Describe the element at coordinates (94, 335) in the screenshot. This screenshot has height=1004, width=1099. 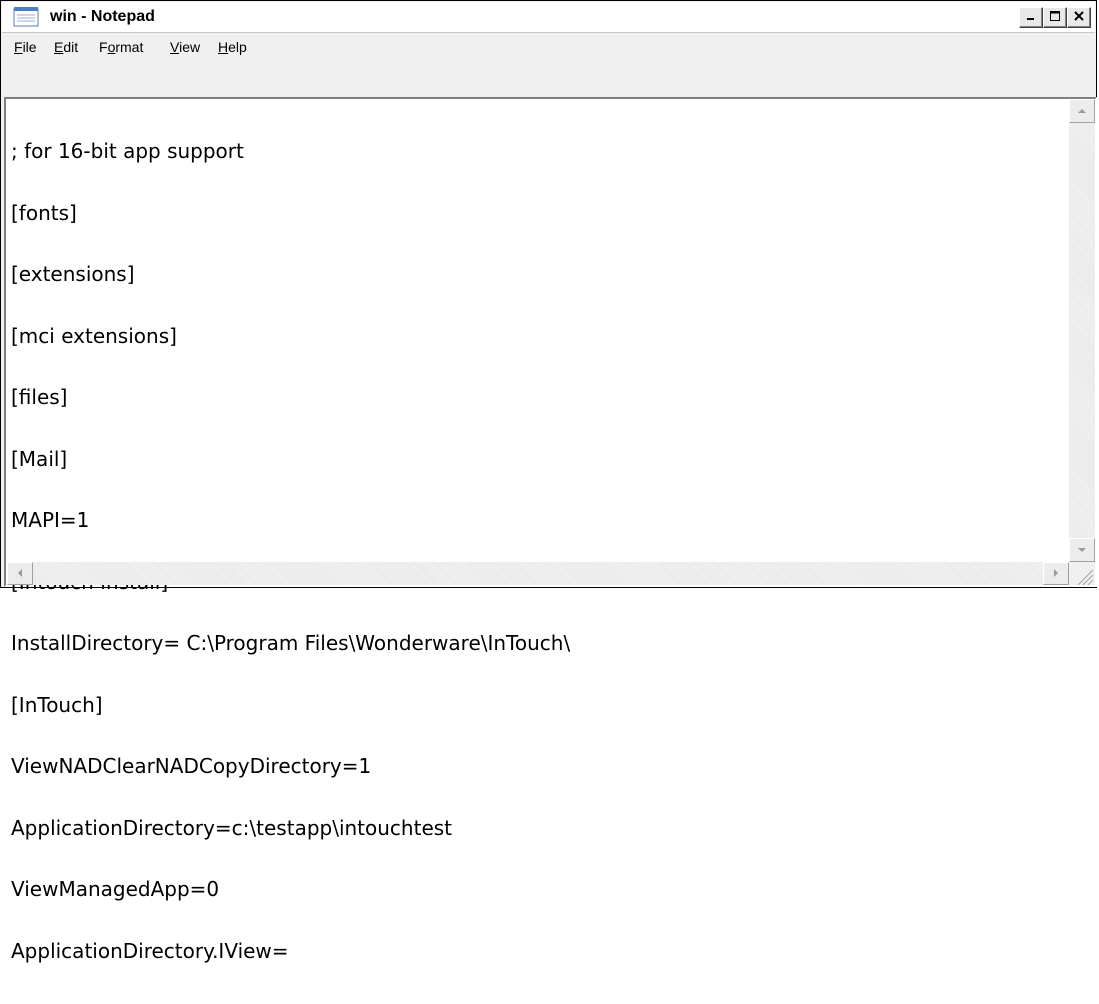
I see `editor-line: [mci extensions]` at that location.